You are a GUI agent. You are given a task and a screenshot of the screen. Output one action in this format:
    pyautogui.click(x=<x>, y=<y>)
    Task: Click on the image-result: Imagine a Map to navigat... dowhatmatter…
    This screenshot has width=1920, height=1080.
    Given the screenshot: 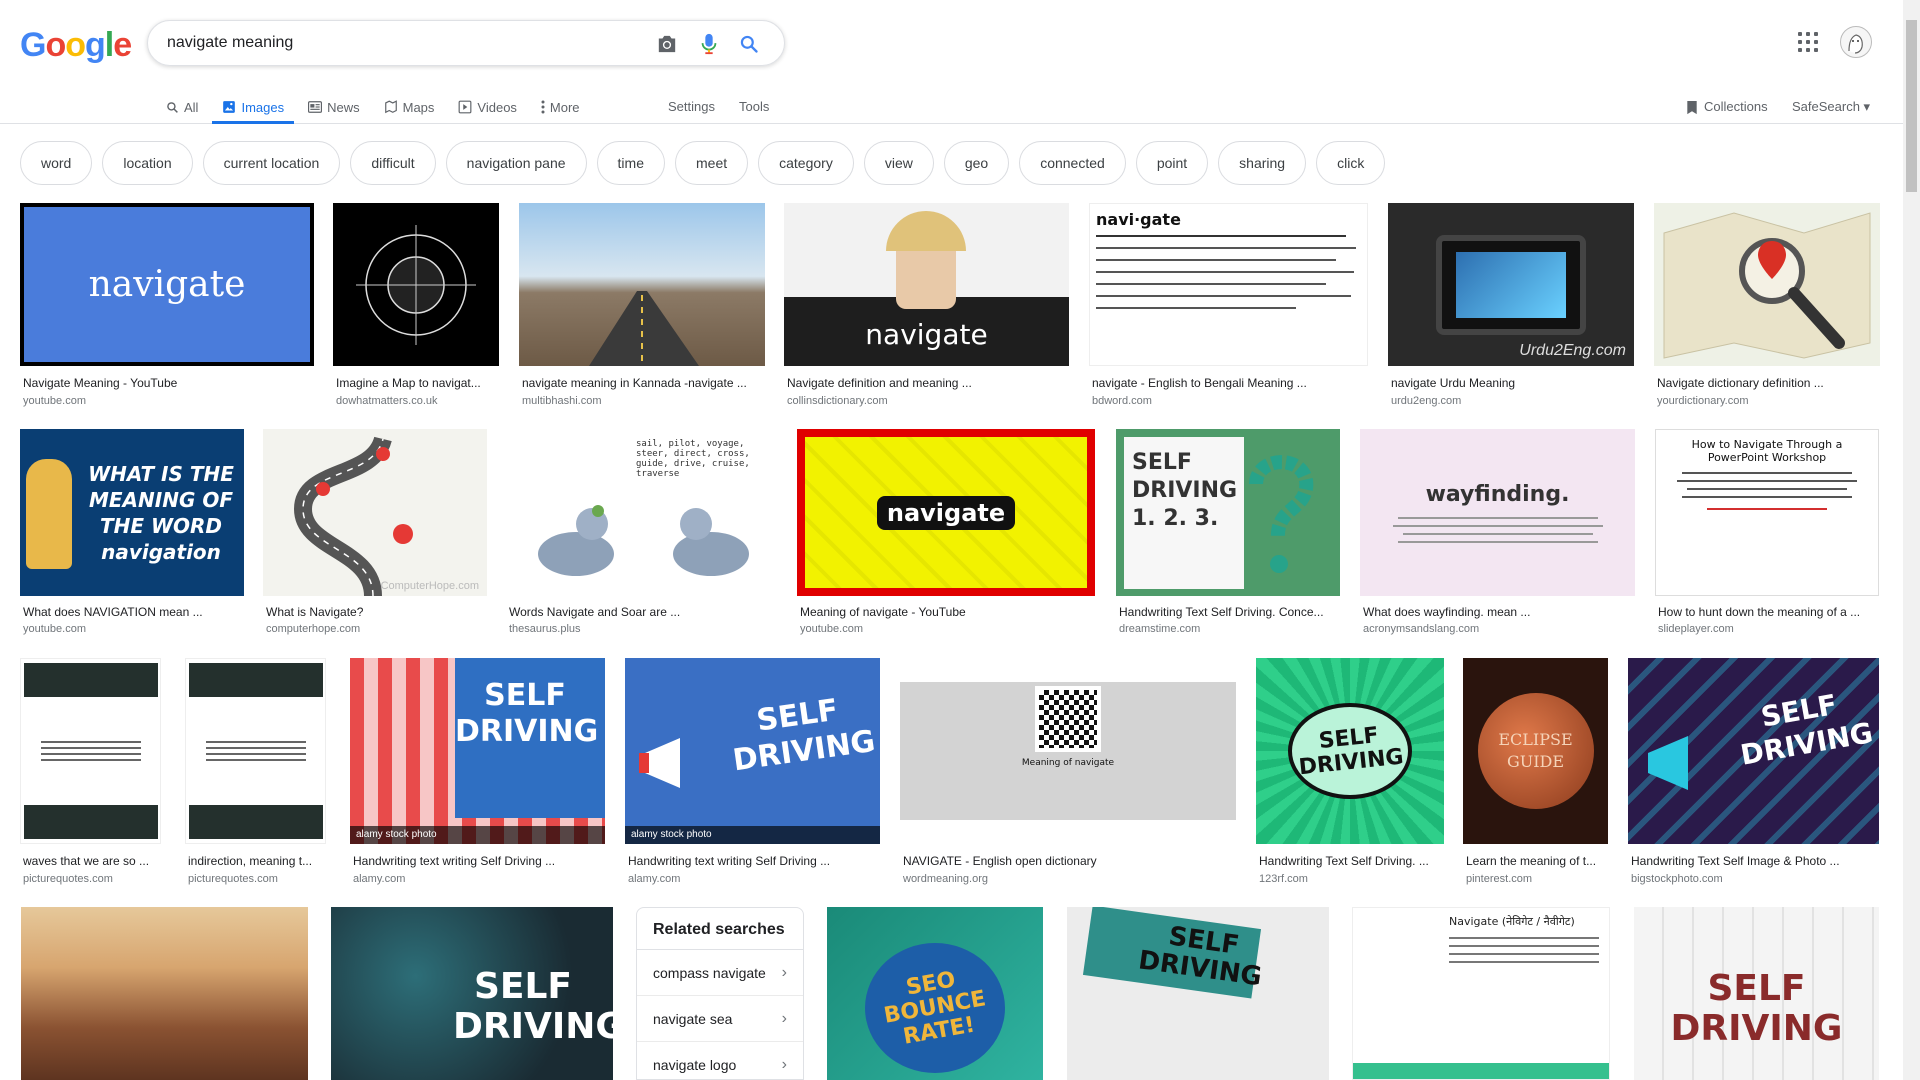 What is the action you would take?
    pyautogui.click(x=416, y=307)
    